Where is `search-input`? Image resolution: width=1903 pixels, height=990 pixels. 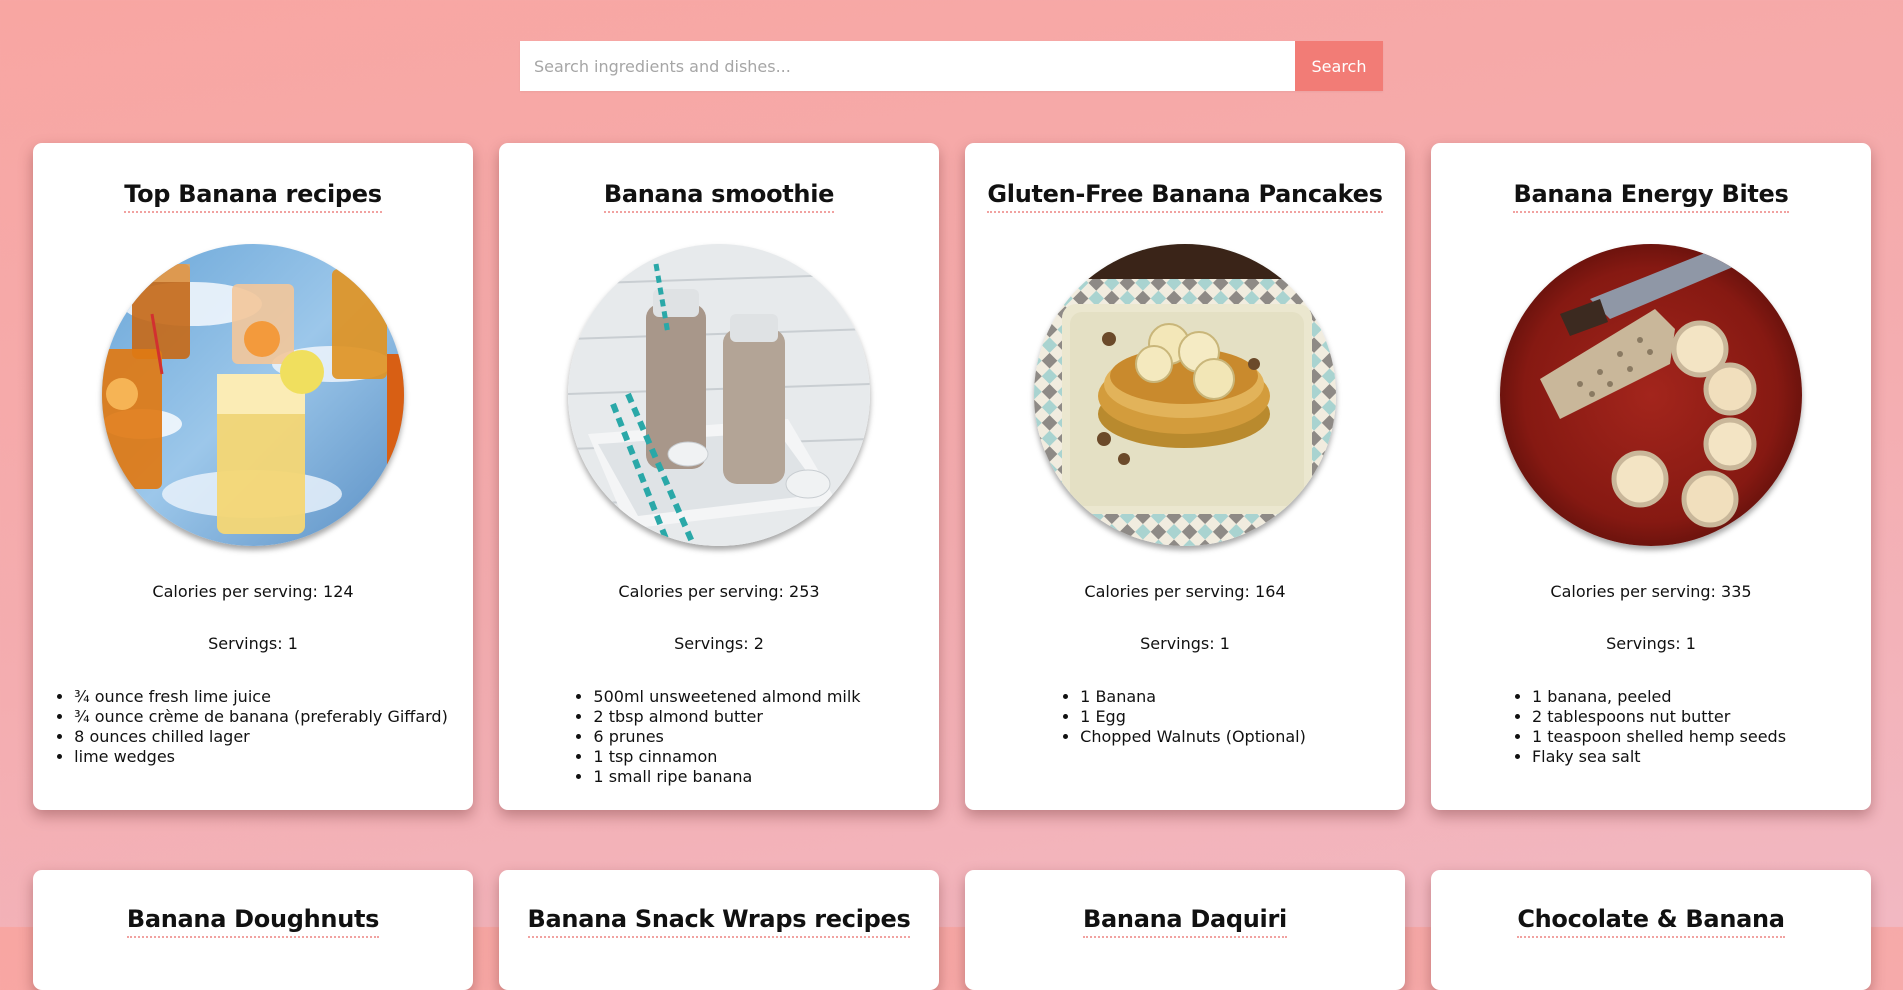 search-input is located at coordinates (907, 66).